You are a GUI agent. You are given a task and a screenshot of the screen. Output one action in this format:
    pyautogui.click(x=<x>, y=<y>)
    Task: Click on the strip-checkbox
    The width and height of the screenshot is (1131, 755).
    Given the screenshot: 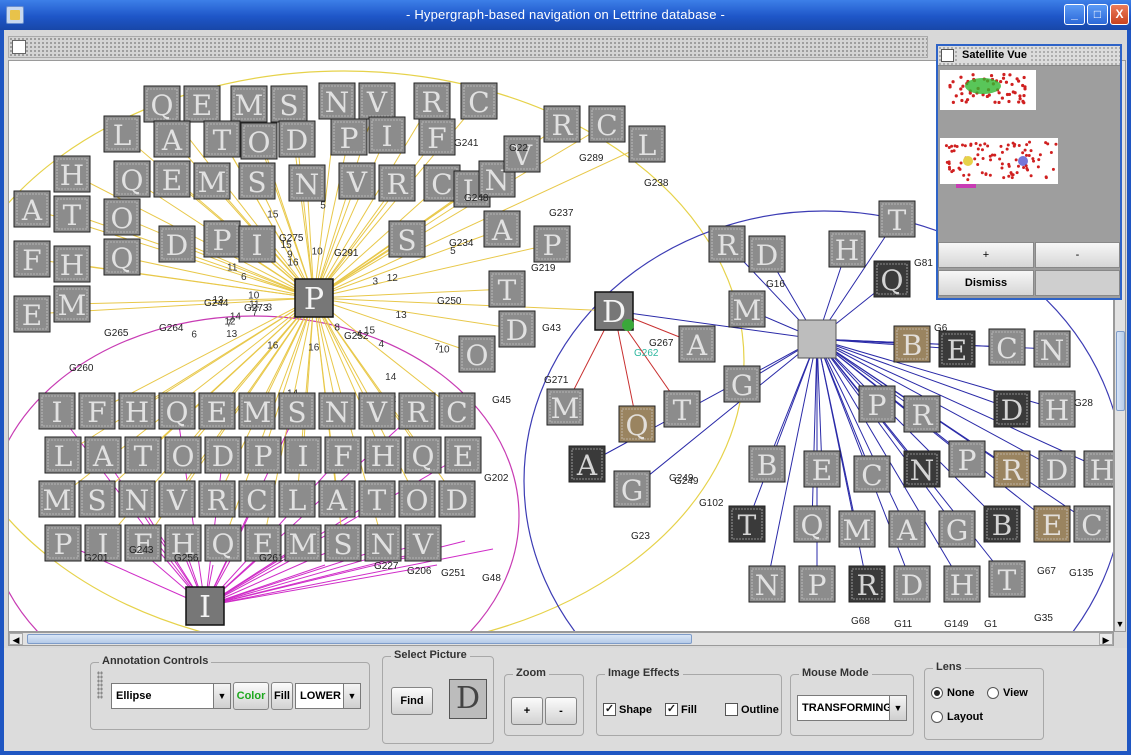 What is the action you would take?
    pyautogui.click(x=19, y=47)
    